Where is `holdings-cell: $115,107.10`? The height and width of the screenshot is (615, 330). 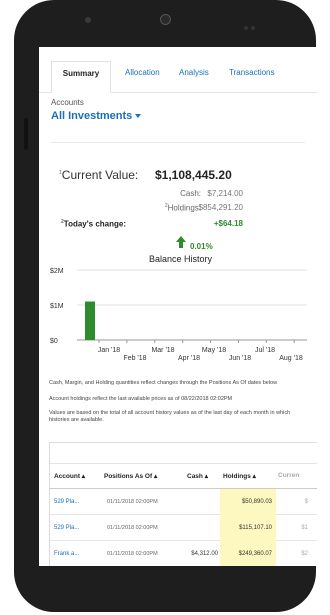 holdings-cell: $115,107.10 is located at coordinates (248, 528).